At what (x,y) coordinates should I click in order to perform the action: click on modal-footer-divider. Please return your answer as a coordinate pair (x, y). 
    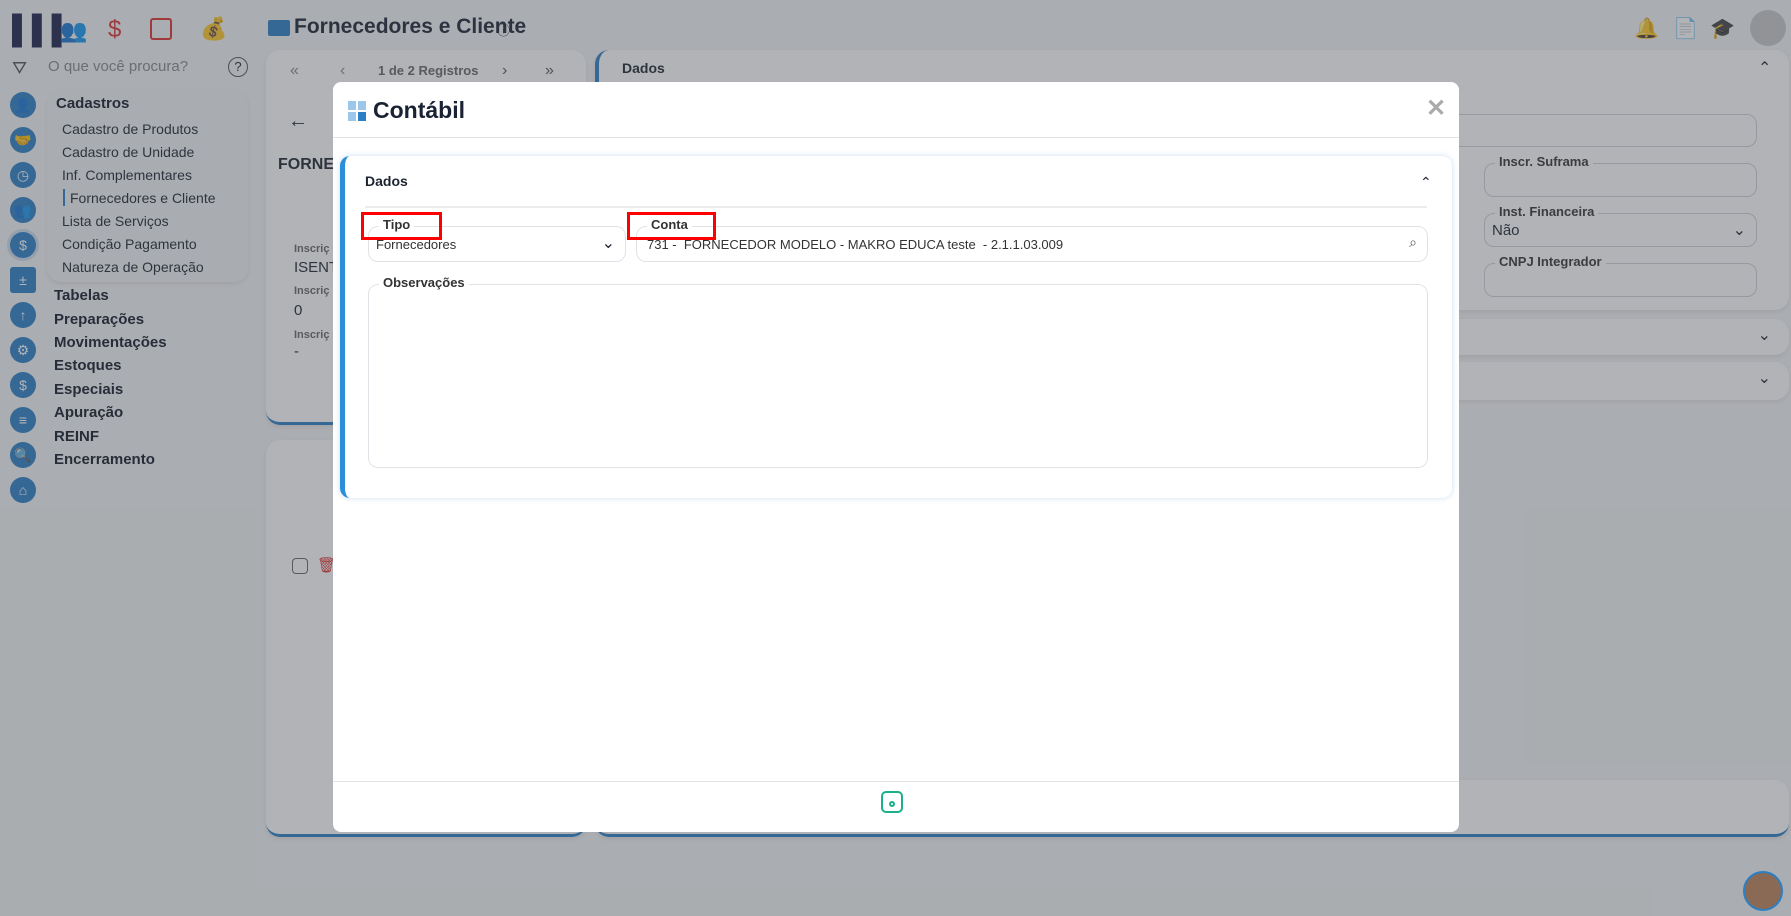
    Looking at the image, I should click on (896, 781).